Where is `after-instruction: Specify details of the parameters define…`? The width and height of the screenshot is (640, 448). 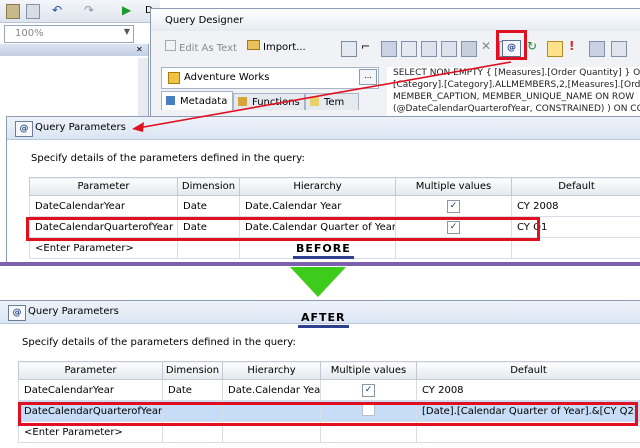
after-instruction: Specify details of the parameters define… is located at coordinates (159, 342).